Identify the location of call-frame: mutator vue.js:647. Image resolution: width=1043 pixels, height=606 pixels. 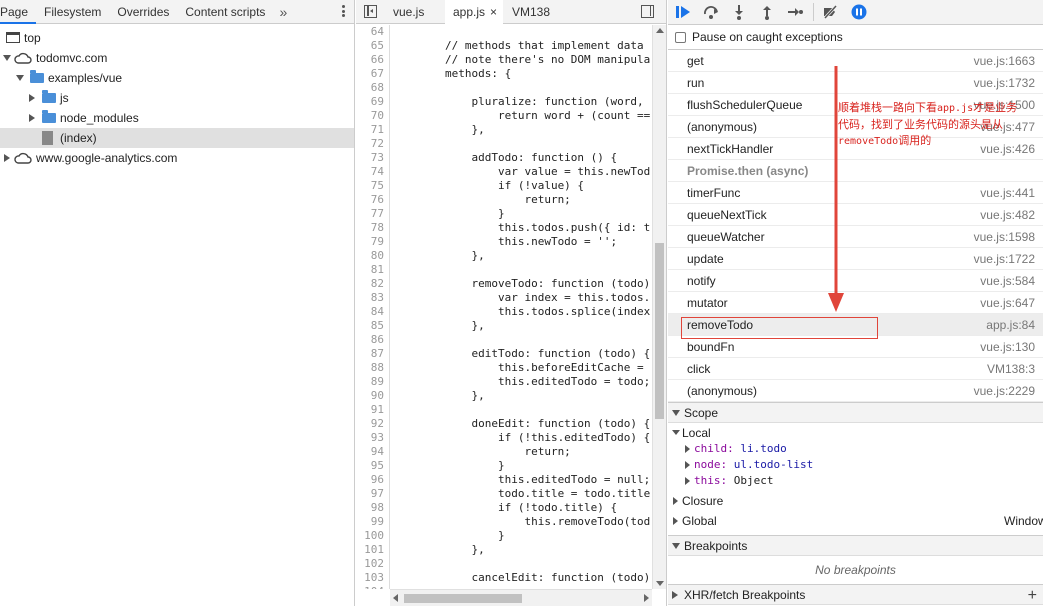
(855, 303).